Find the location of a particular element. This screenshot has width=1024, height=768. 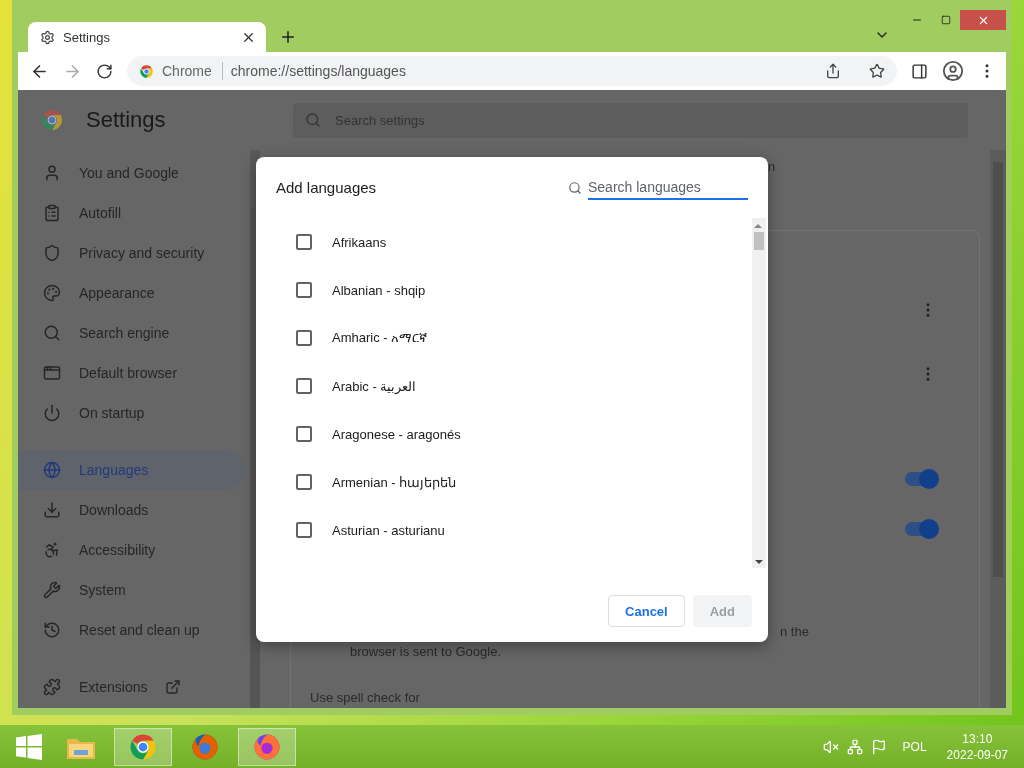

globe-icon is located at coordinates (52, 470).